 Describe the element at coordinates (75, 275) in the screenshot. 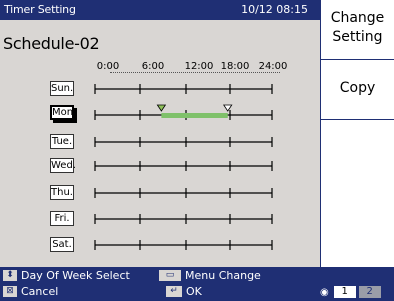

I see `hint-day-select-label: Day Of Week Select` at that location.